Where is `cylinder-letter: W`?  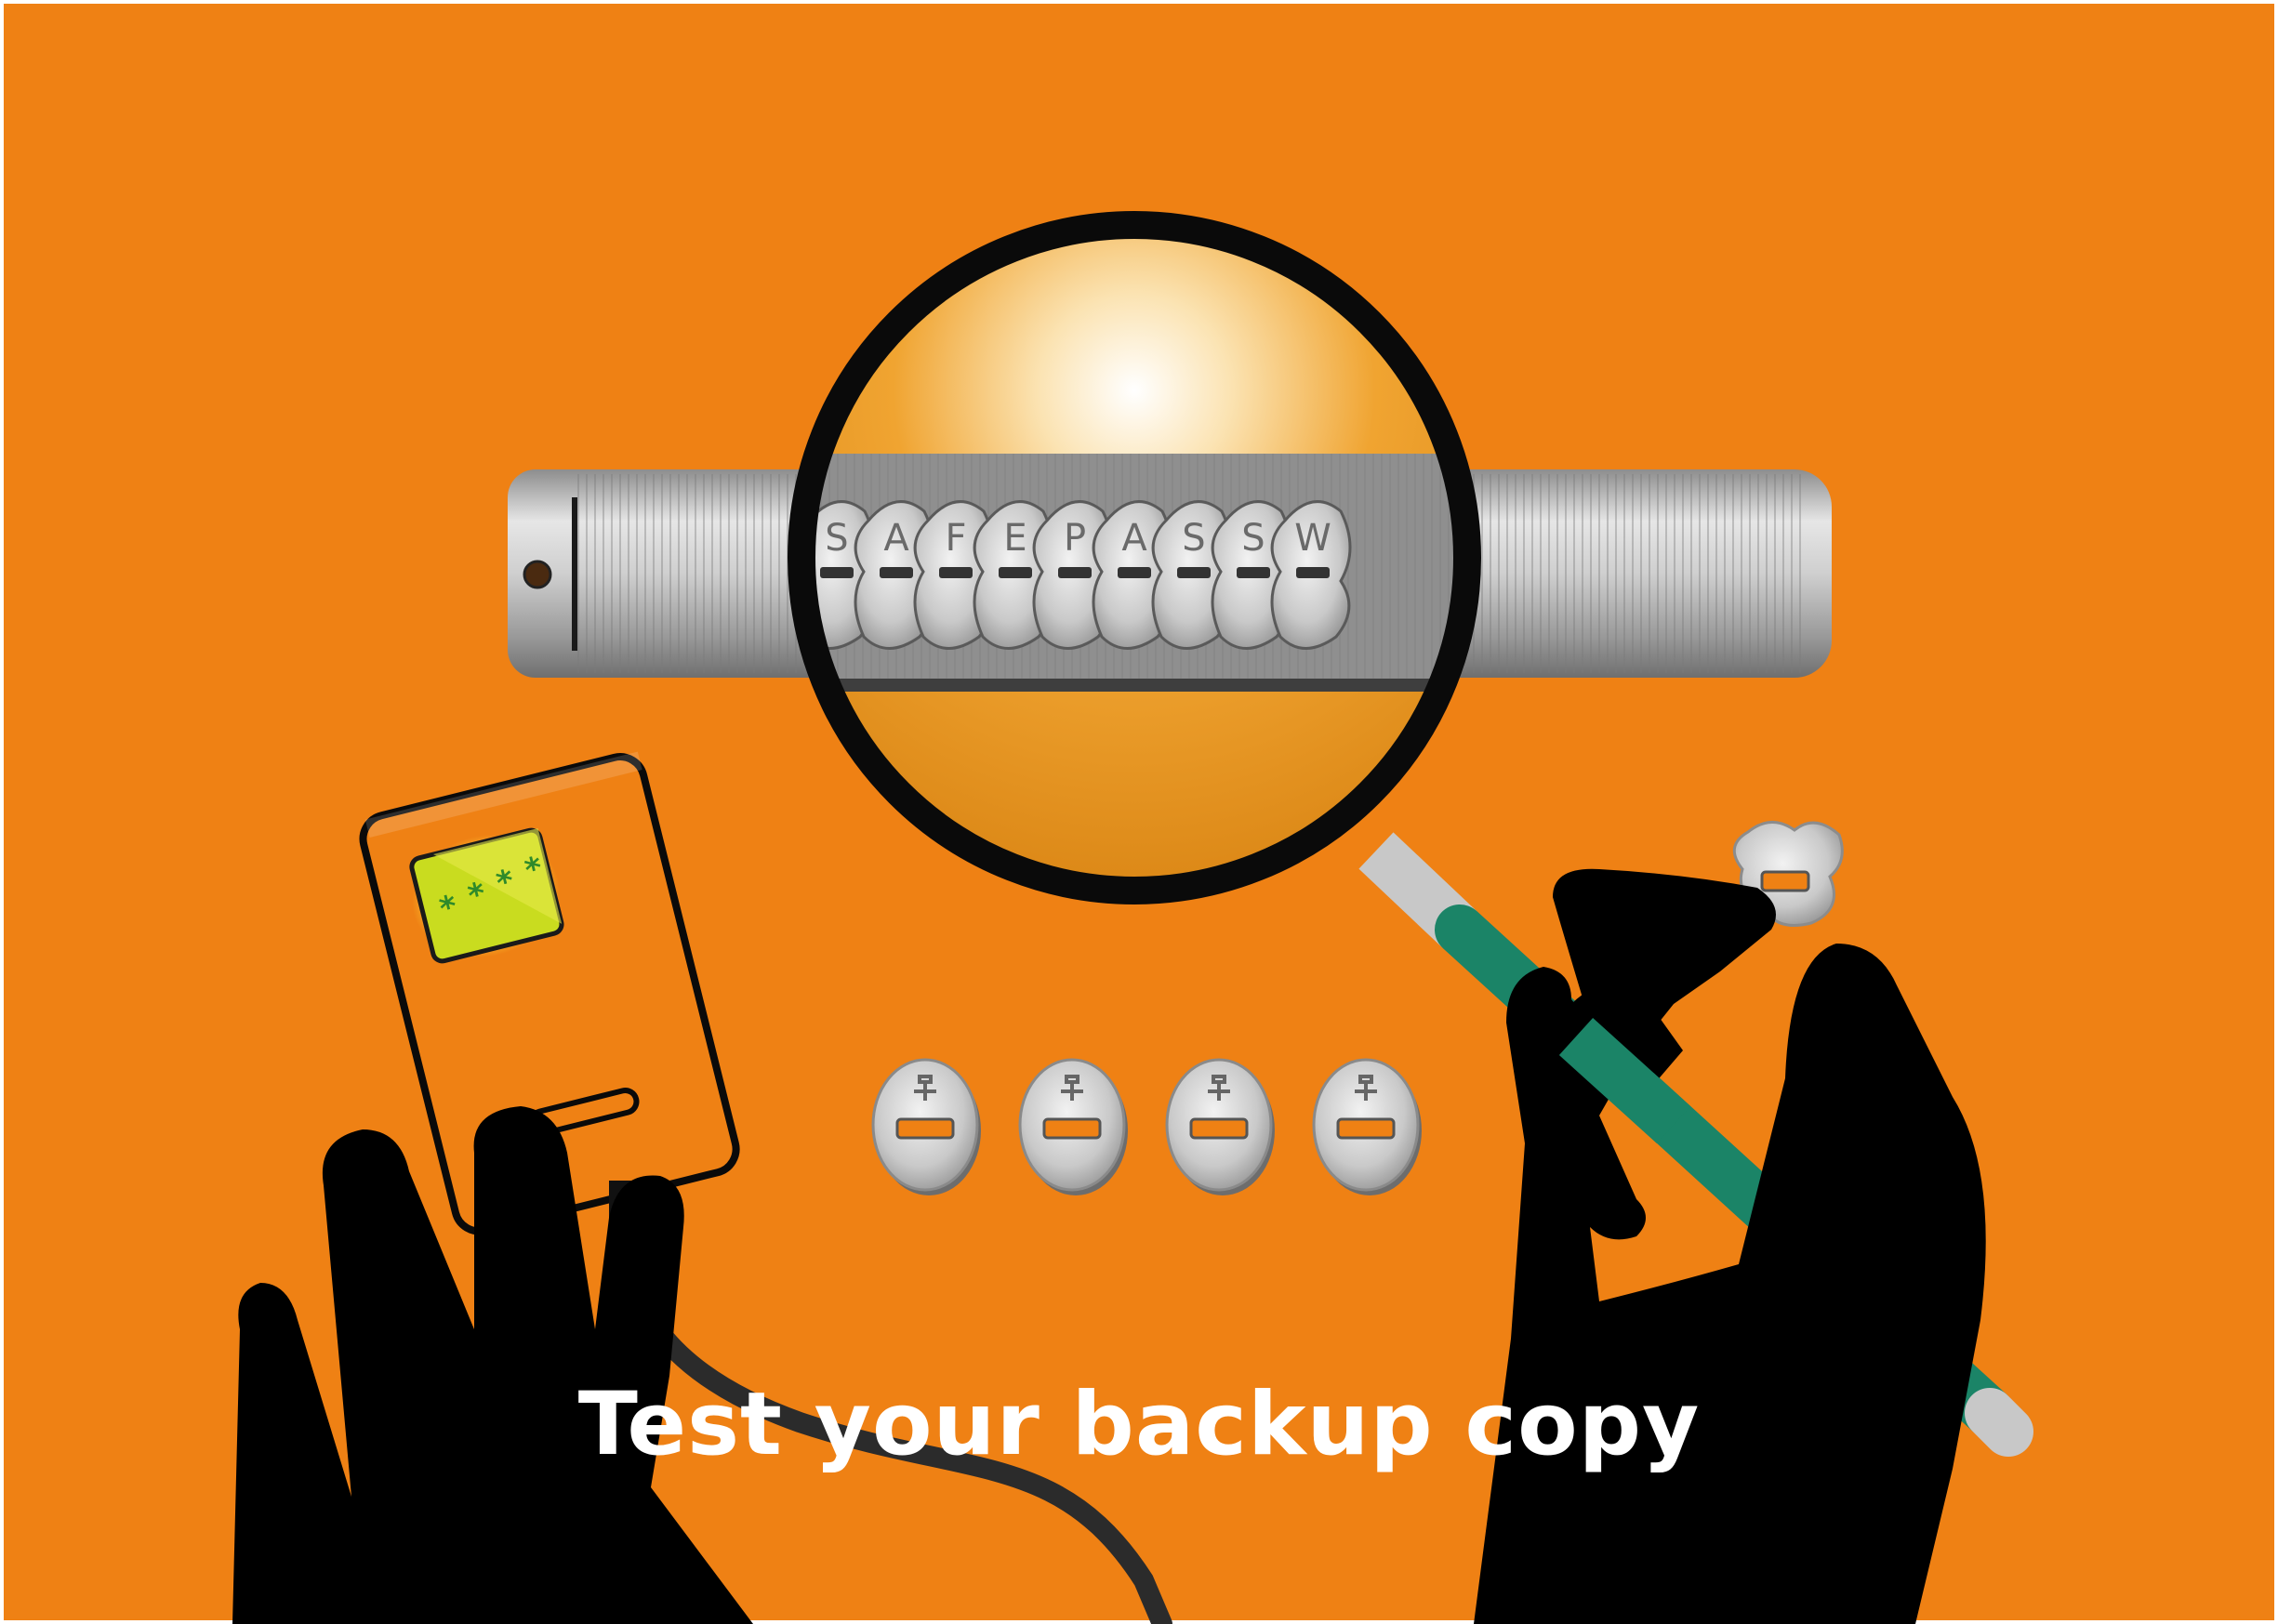 cylinder-letter: W is located at coordinates (1312, 538).